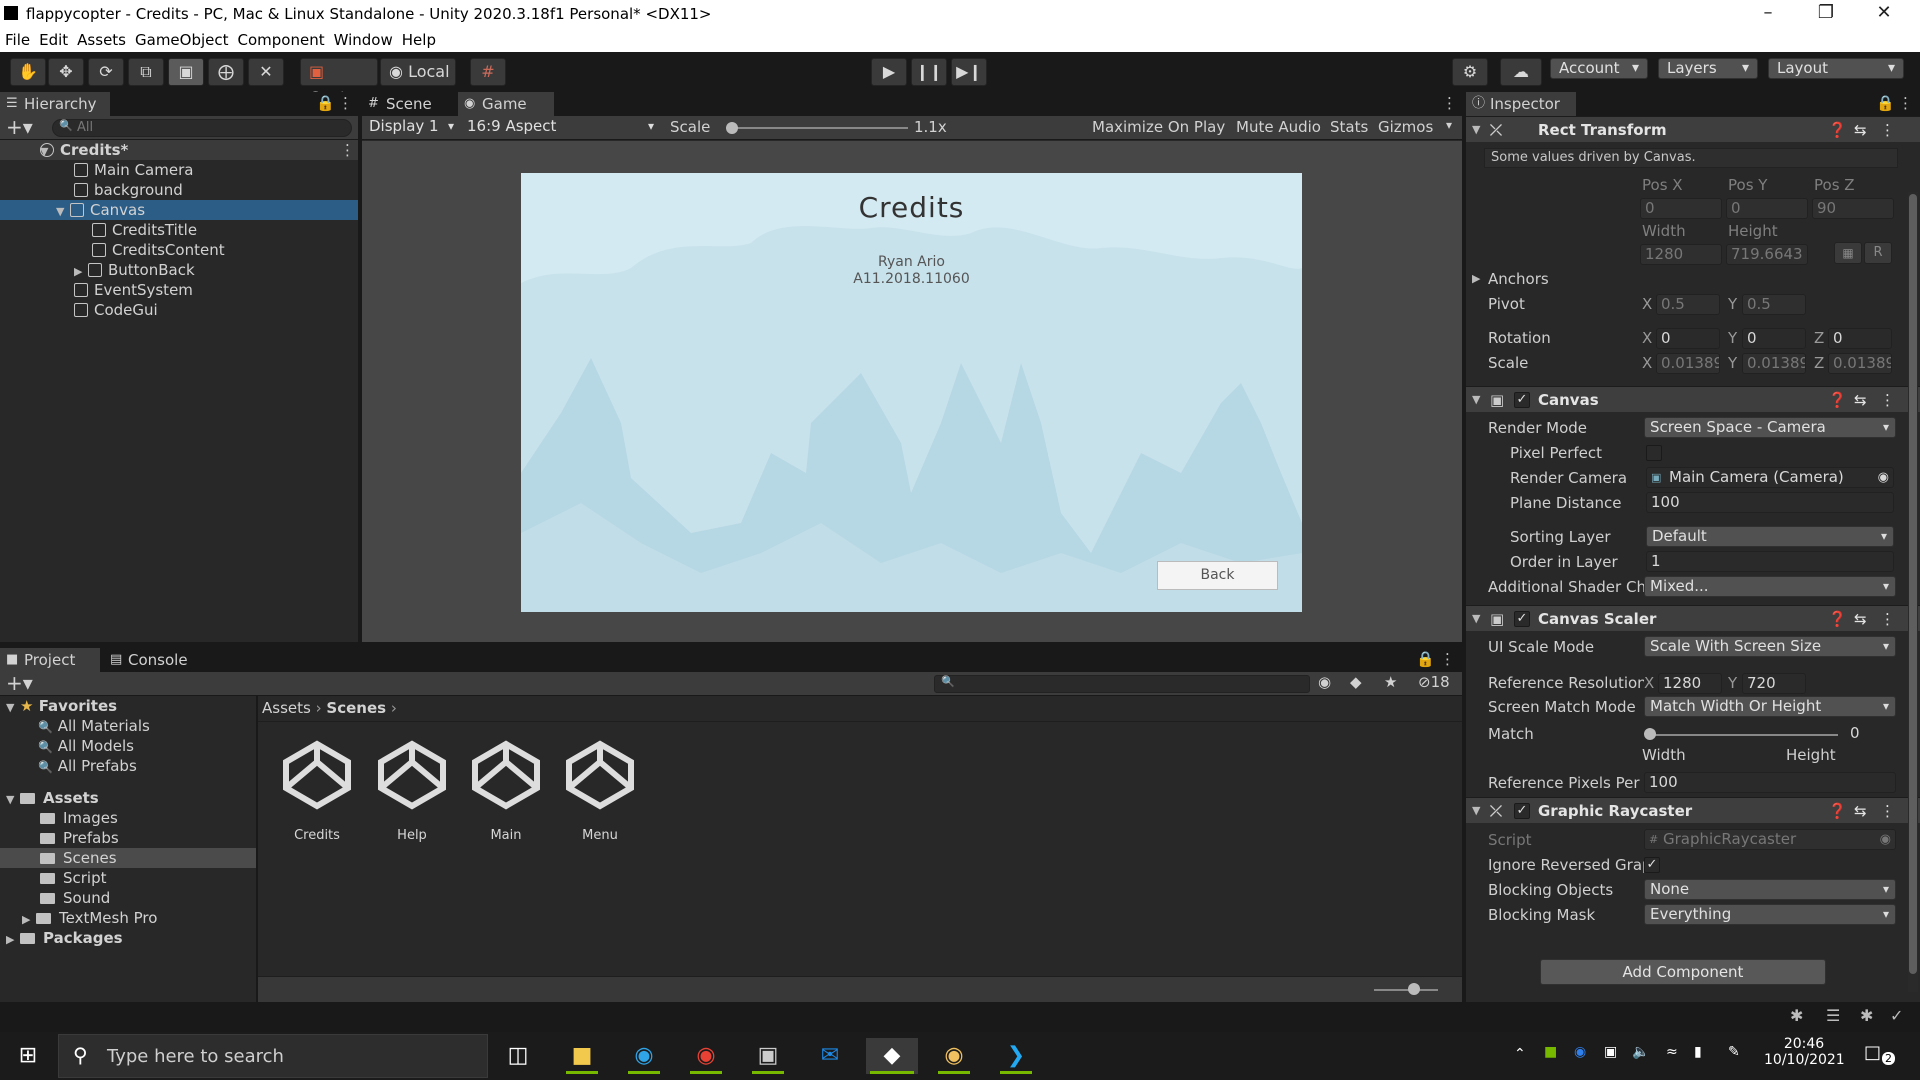  I want to click on gizmos-toggle: Gizmos, so click(1405, 127).